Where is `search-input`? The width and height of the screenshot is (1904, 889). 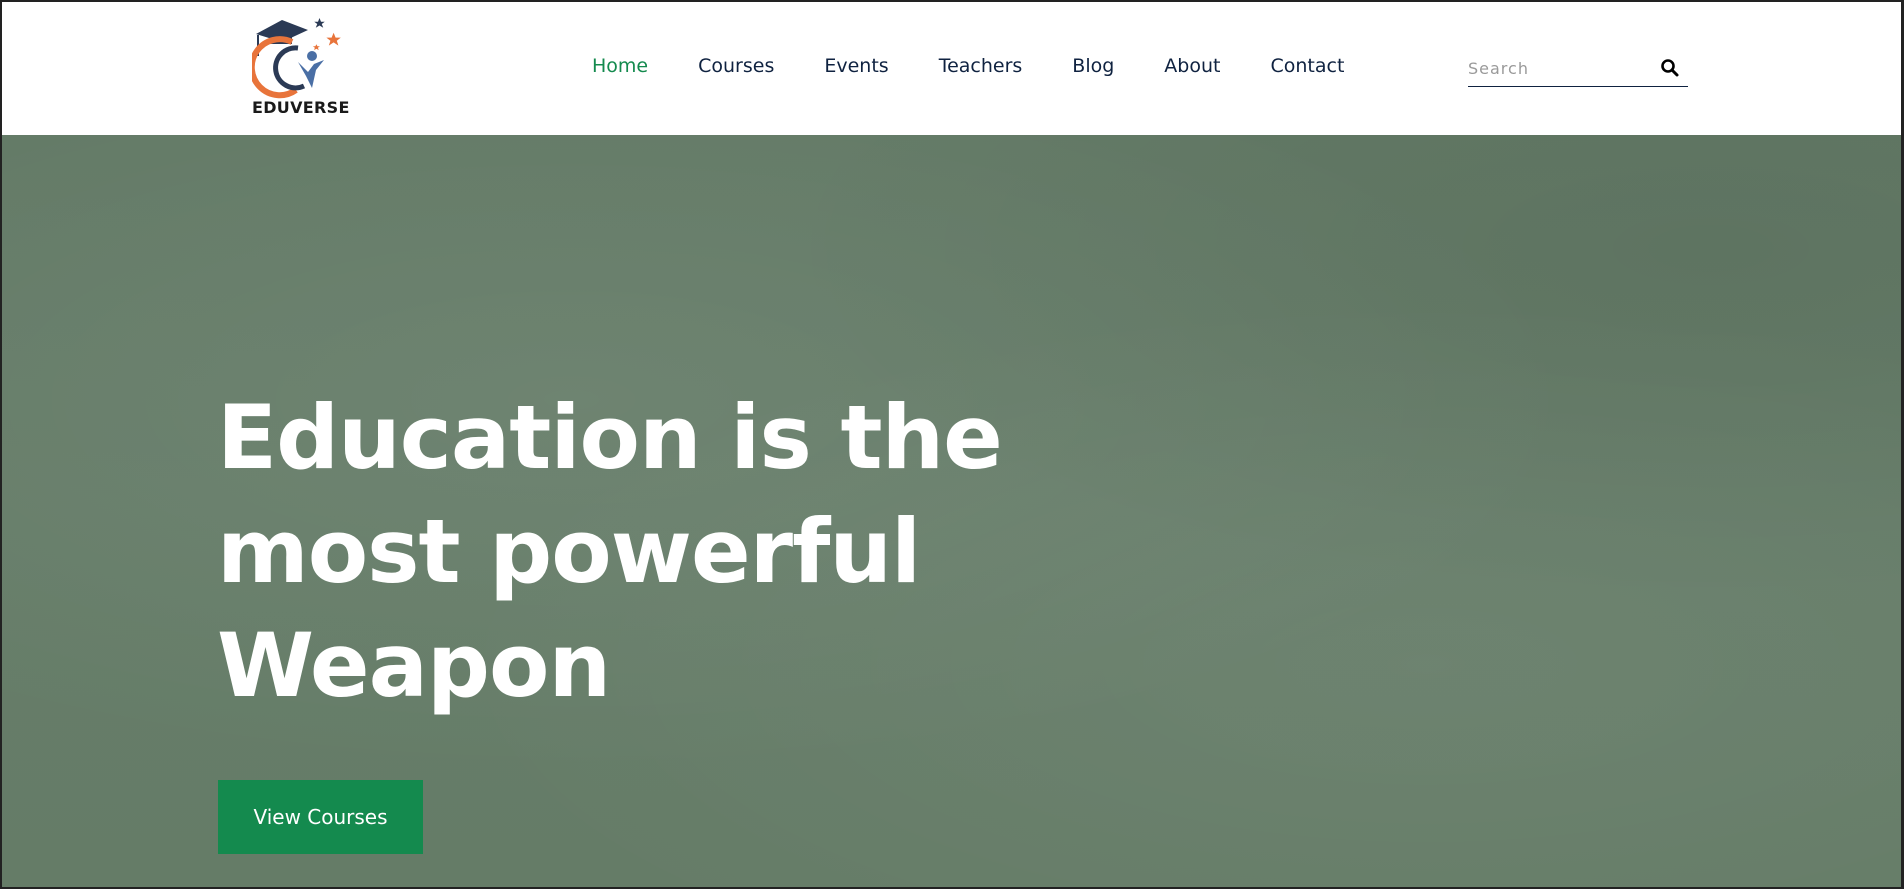
search-input is located at coordinates (1558, 68).